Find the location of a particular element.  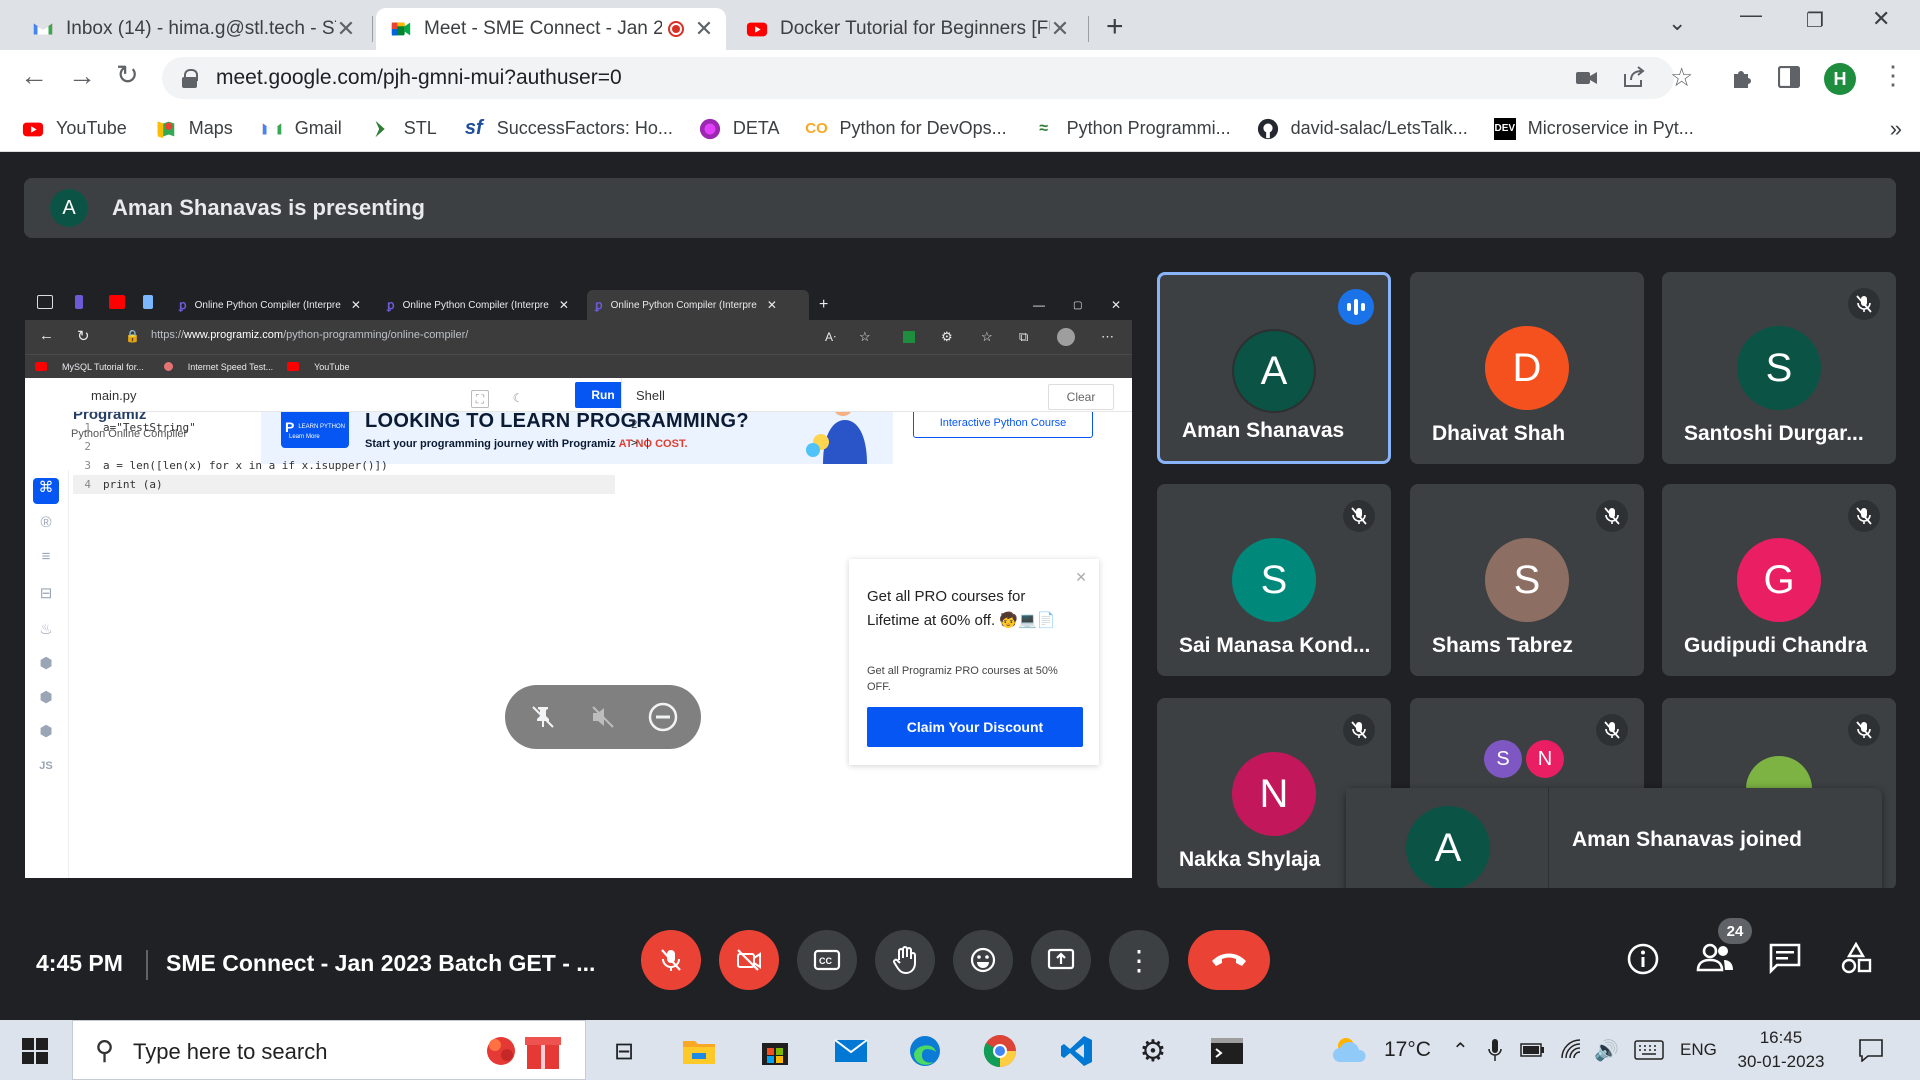

camera-icon is located at coordinates (1587, 78).